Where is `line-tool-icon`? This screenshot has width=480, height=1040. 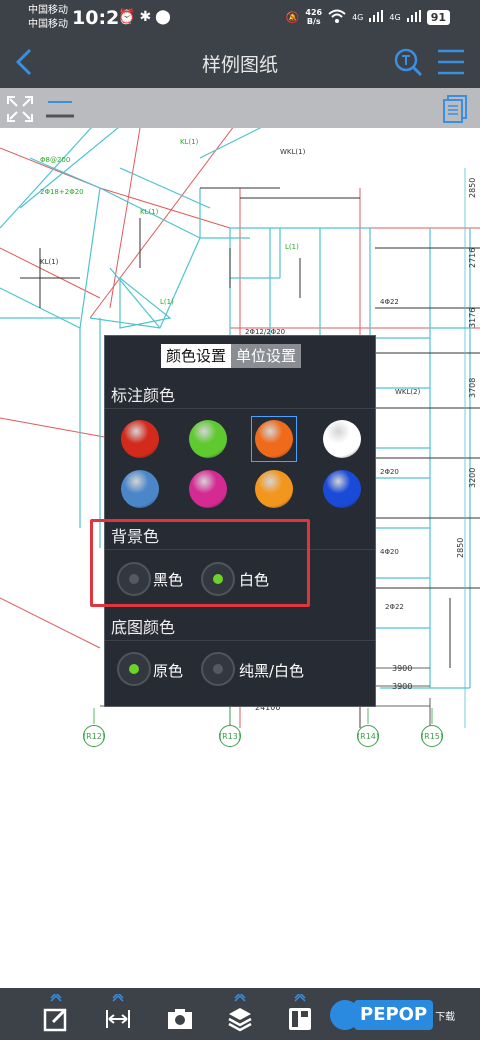 line-tool-icon is located at coordinates (60, 109).